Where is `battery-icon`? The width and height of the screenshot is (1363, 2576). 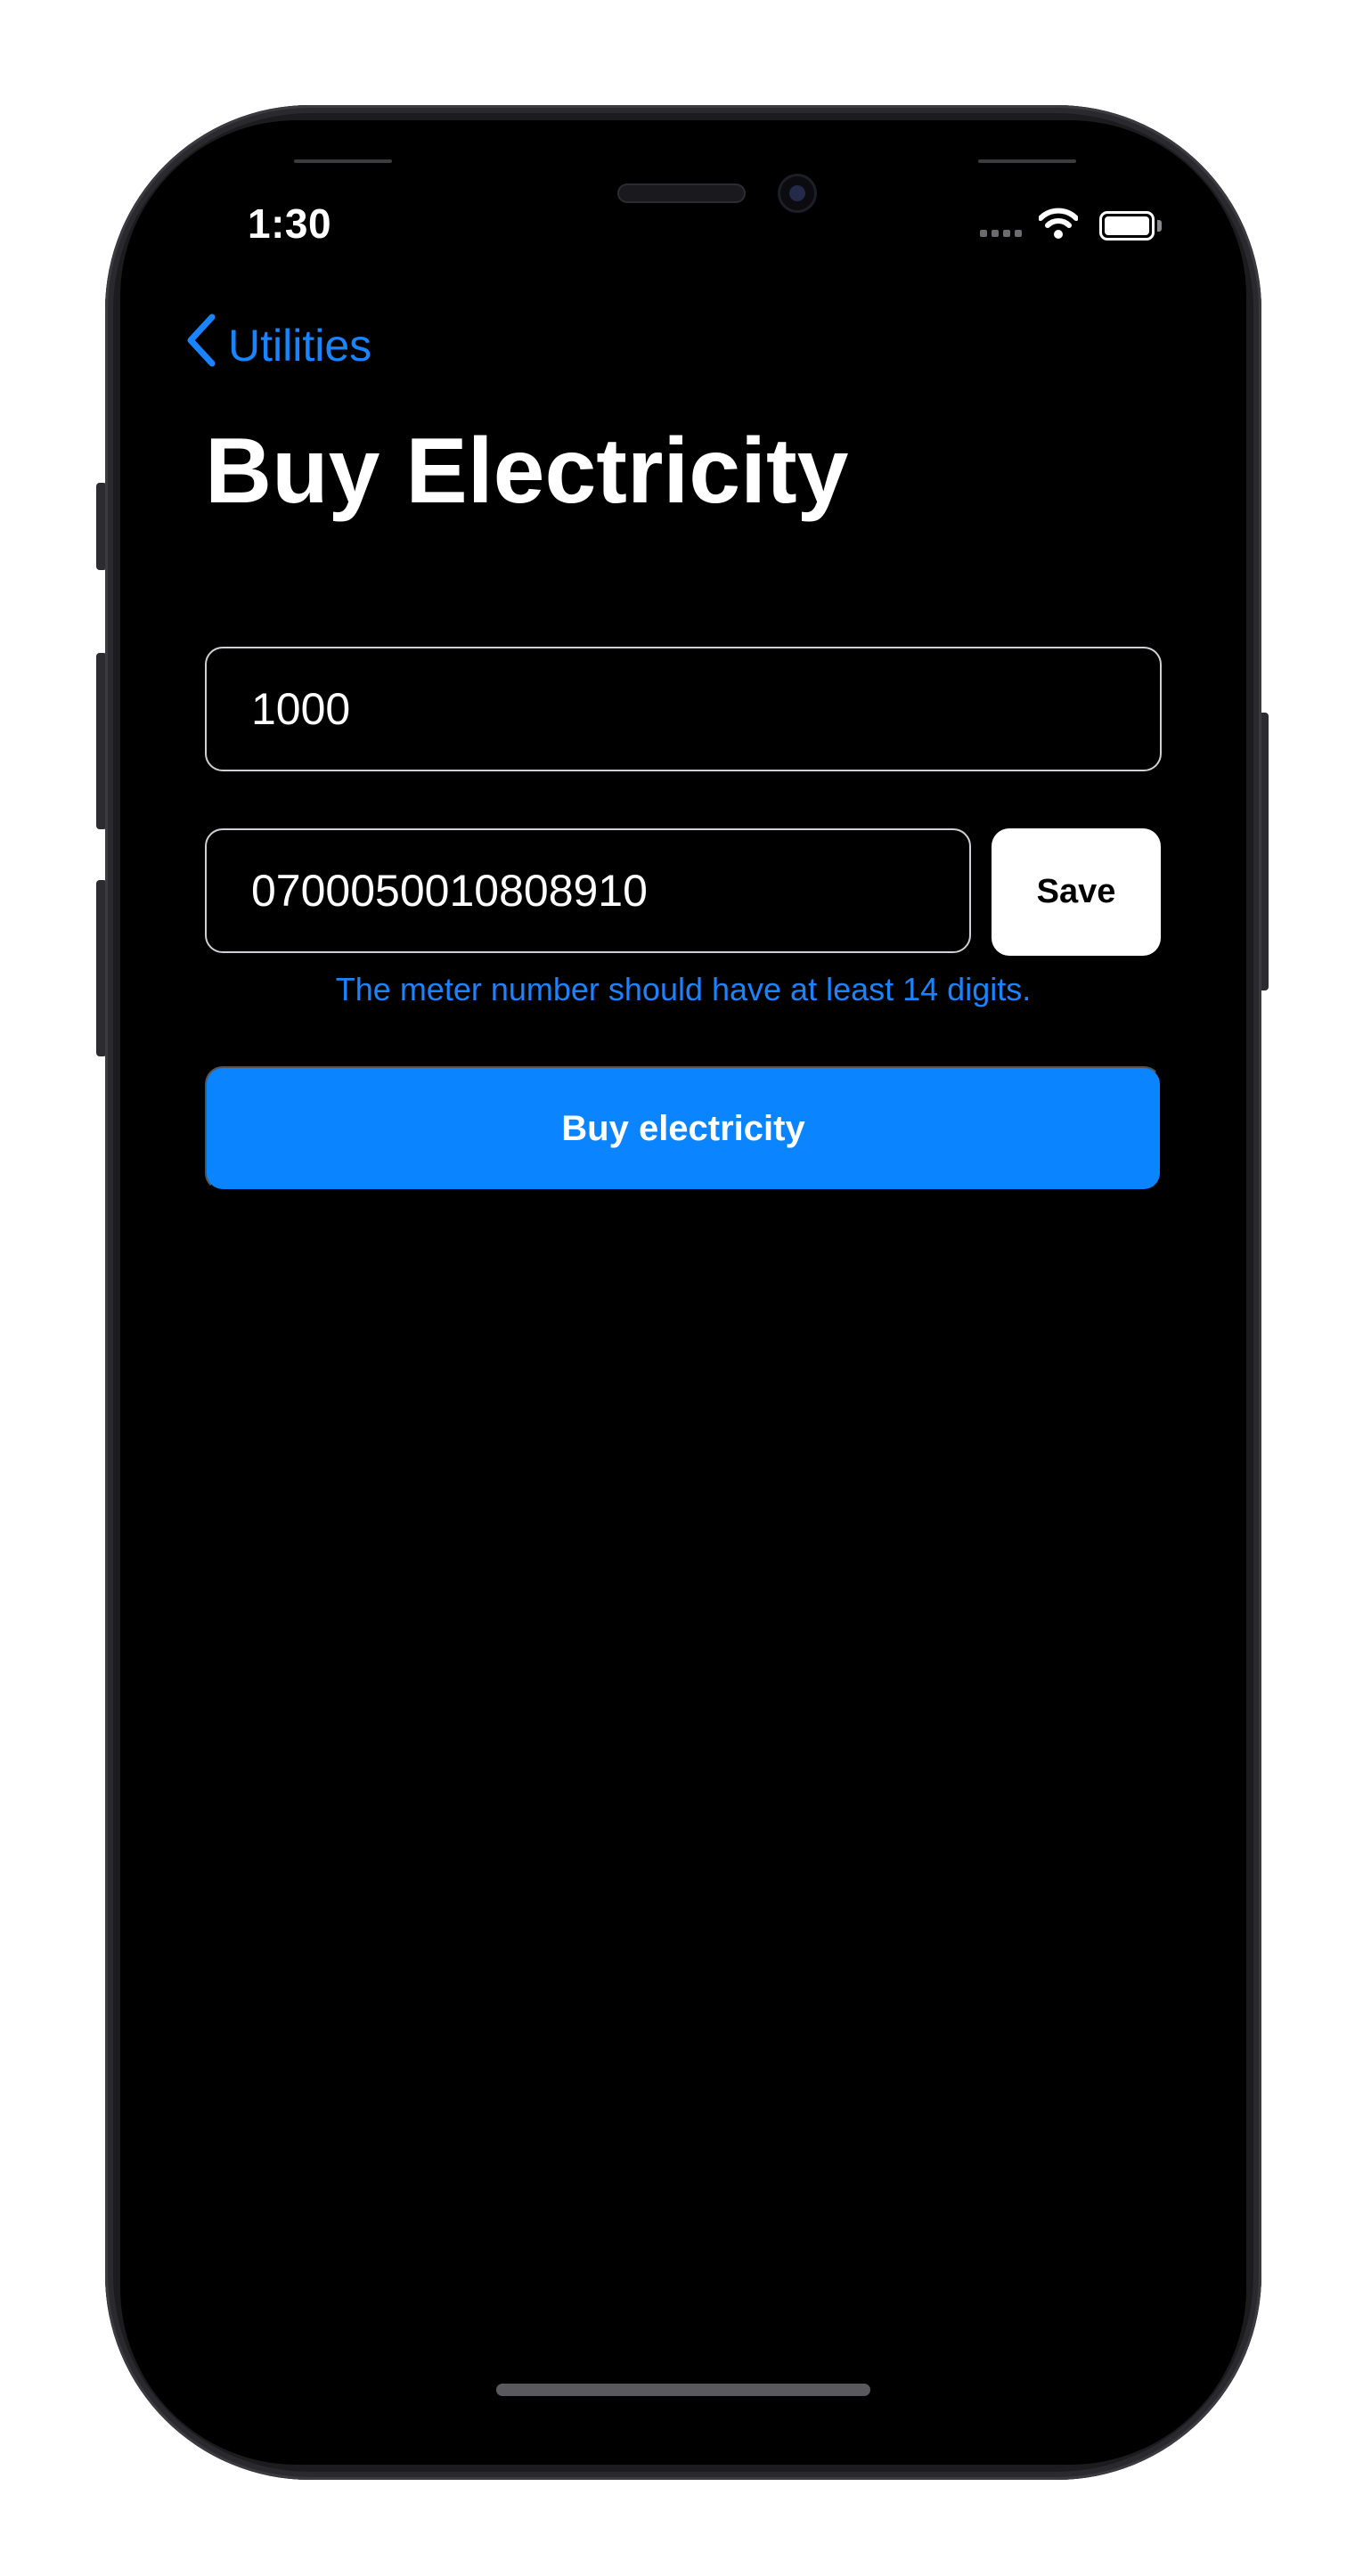
battery-icon is located at coordinates (1127, 226).